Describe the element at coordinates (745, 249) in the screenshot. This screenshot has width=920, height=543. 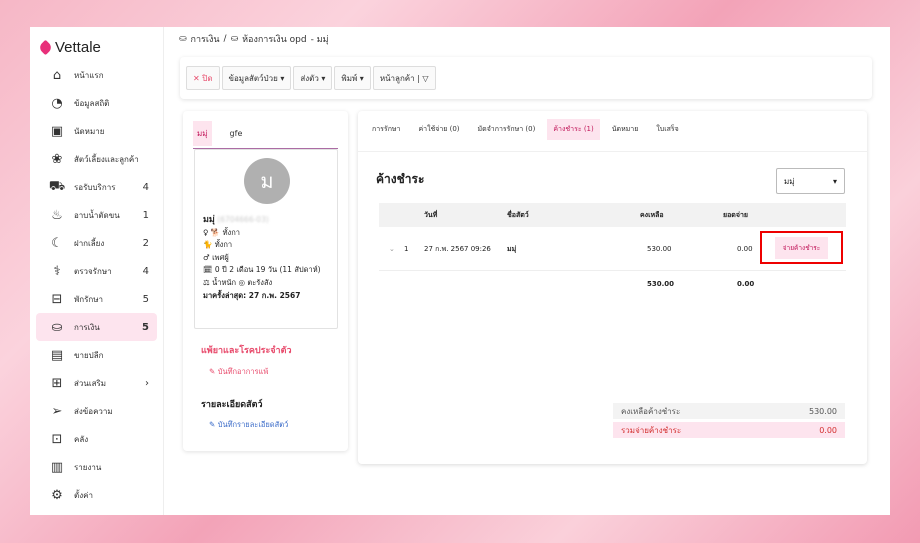
I see `row-paid: 0.00` at that location.